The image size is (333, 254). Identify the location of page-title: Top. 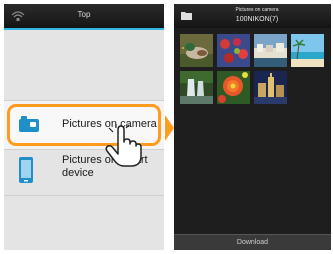
(84, 14).